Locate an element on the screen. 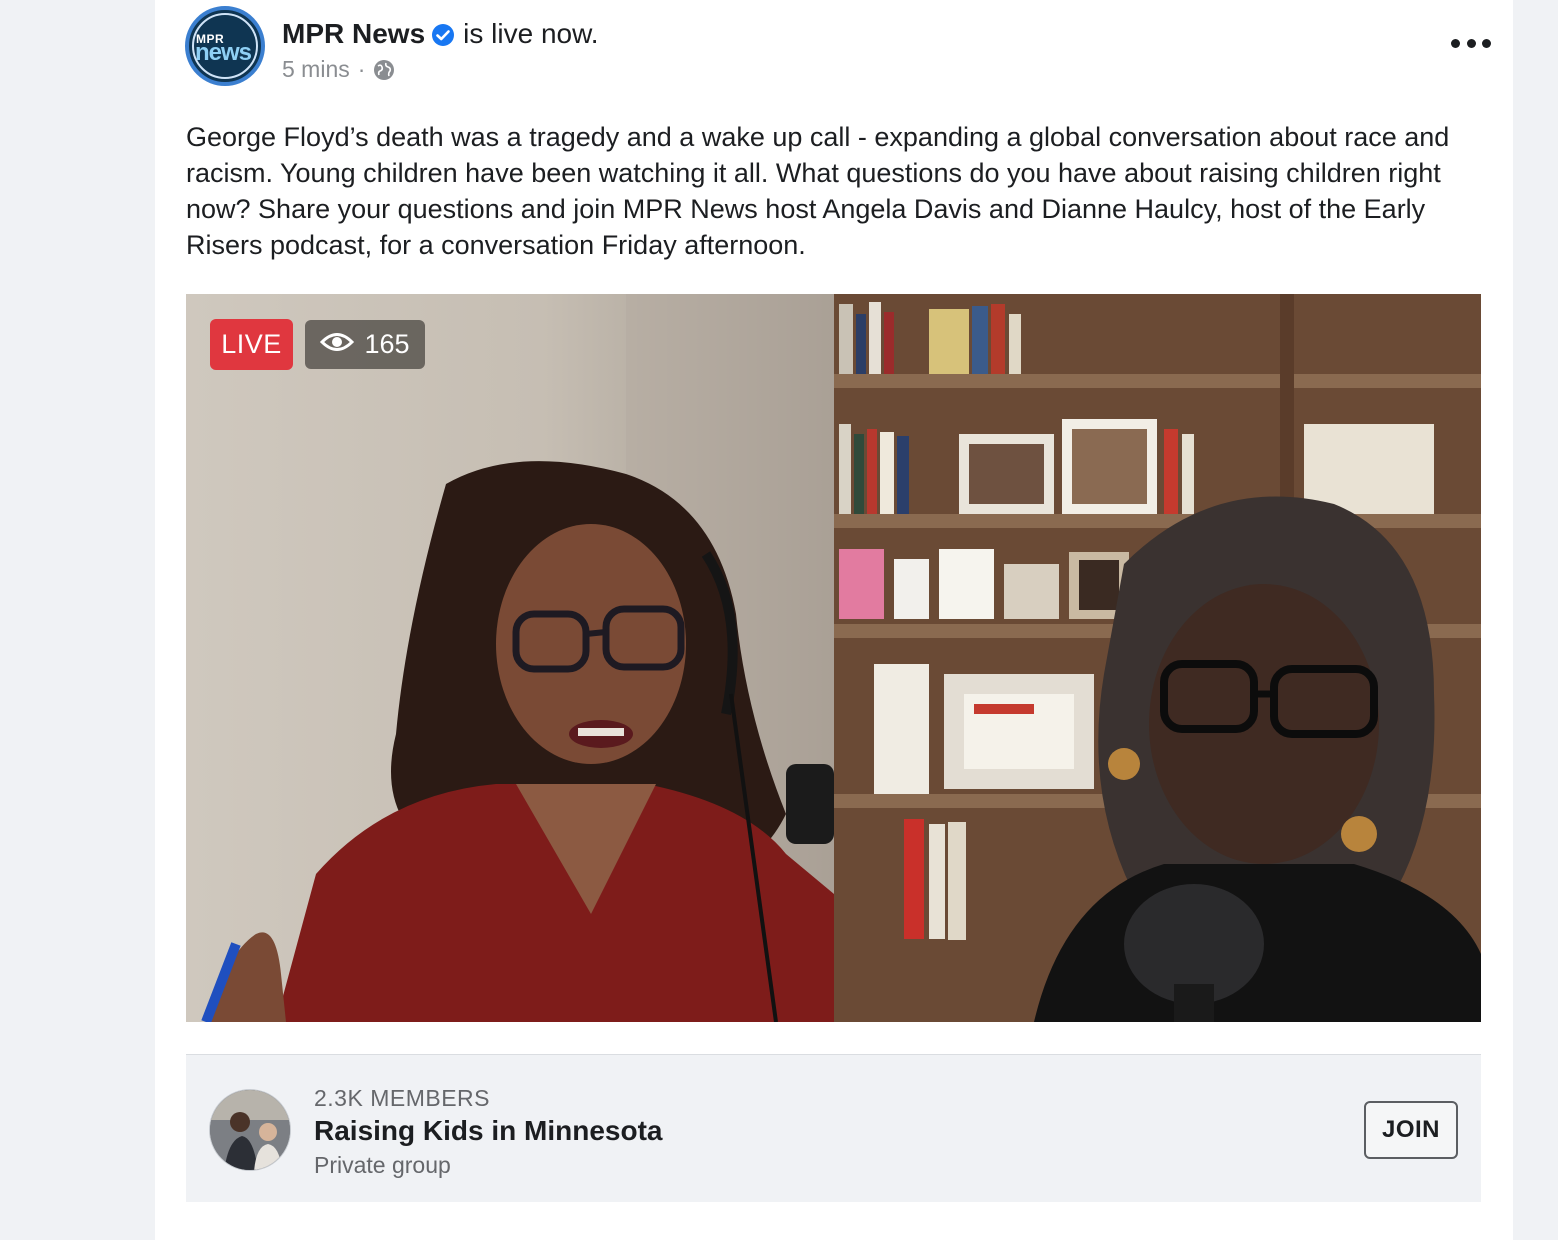 The height and width of the screenshot is (1240, 1558). live-badge: LIVE is located at coordinates (251, 344).